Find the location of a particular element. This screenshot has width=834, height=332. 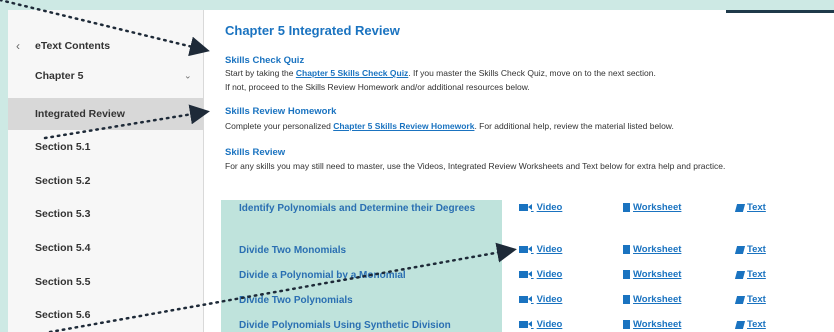

sidebar-item-section-5-4: Section 5.4 is located at coordinates (105, 248).